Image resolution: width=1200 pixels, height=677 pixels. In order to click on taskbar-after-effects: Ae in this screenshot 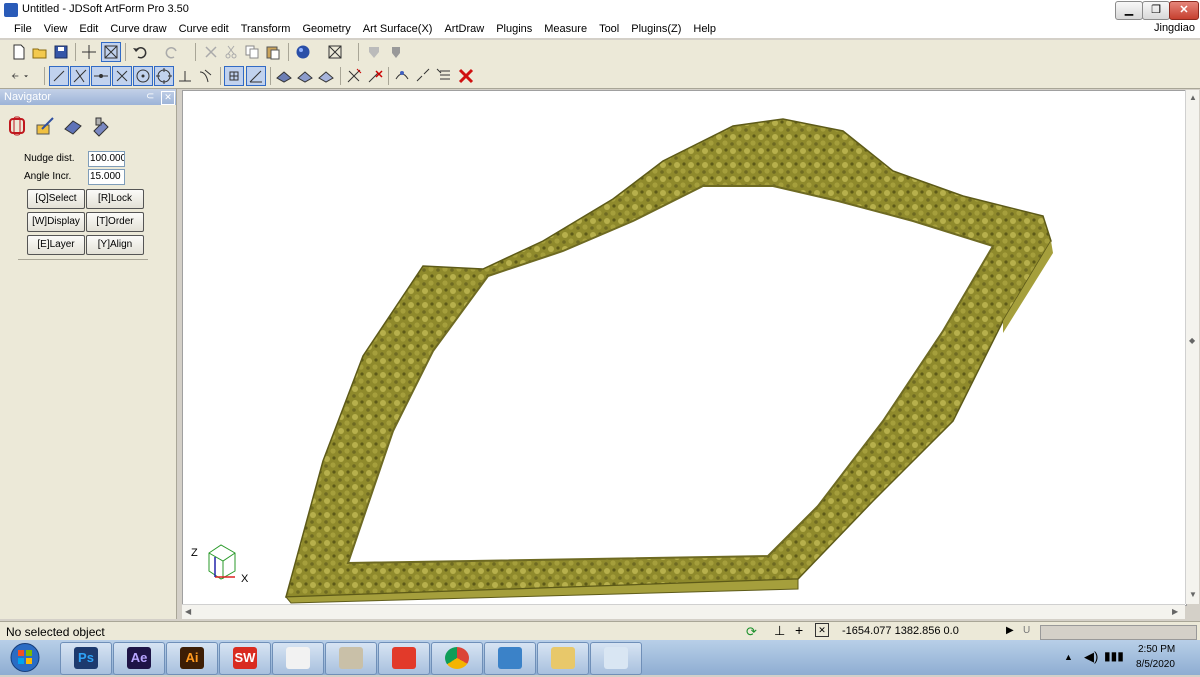, I will do `click(139, 658)`.